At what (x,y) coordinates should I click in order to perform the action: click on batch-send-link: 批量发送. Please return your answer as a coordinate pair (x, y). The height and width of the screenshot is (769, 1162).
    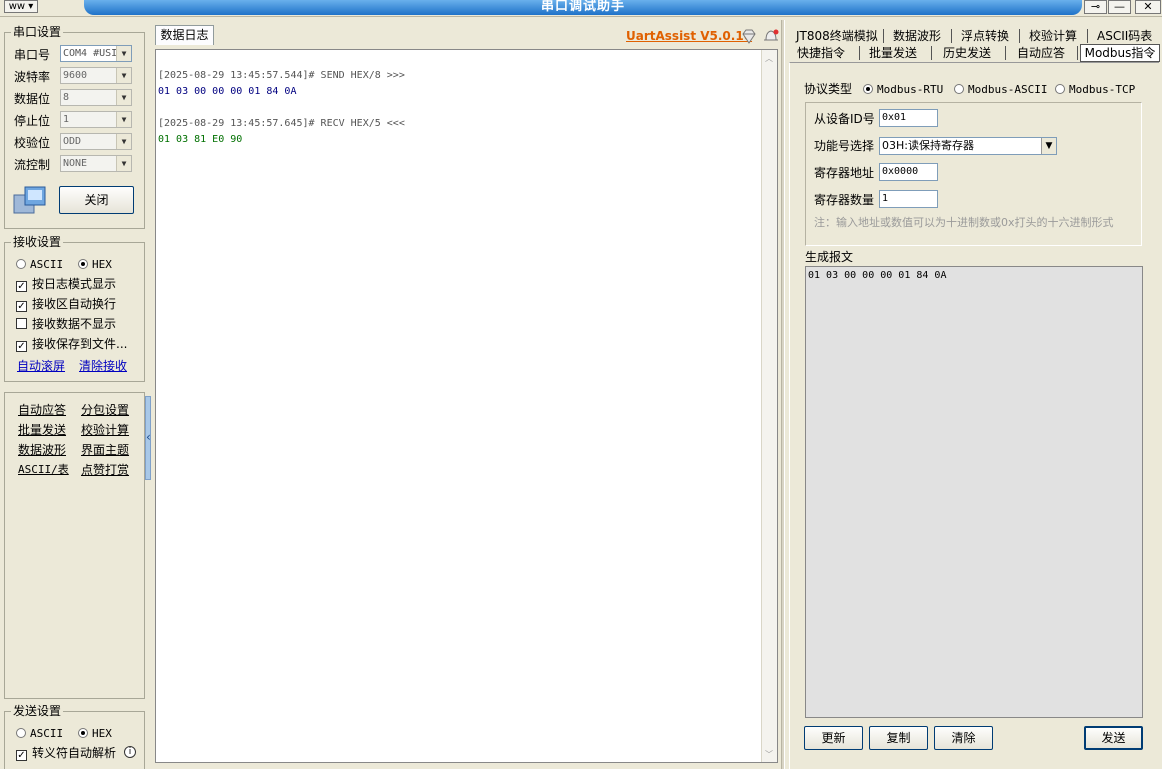
    Looking at the image, I should click on (42, 430).